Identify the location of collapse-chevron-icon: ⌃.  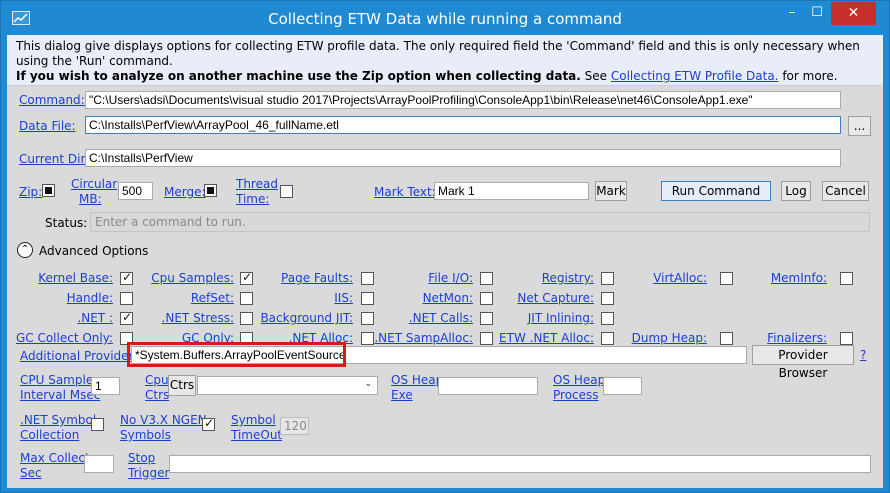
(25, 250).